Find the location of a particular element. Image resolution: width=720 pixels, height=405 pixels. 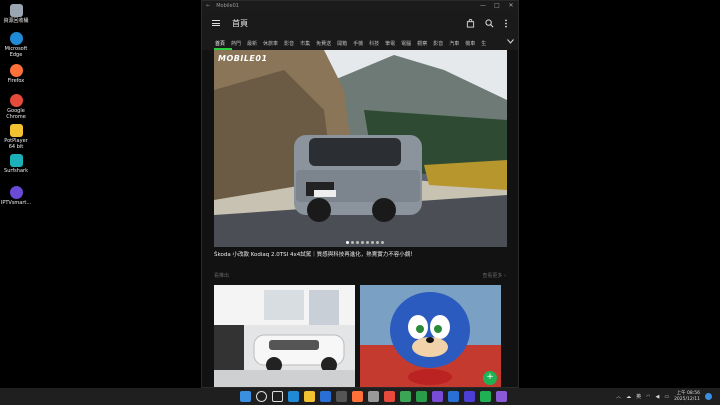

desktop-icon-label: Firefox is located at coordinates (16, 81).